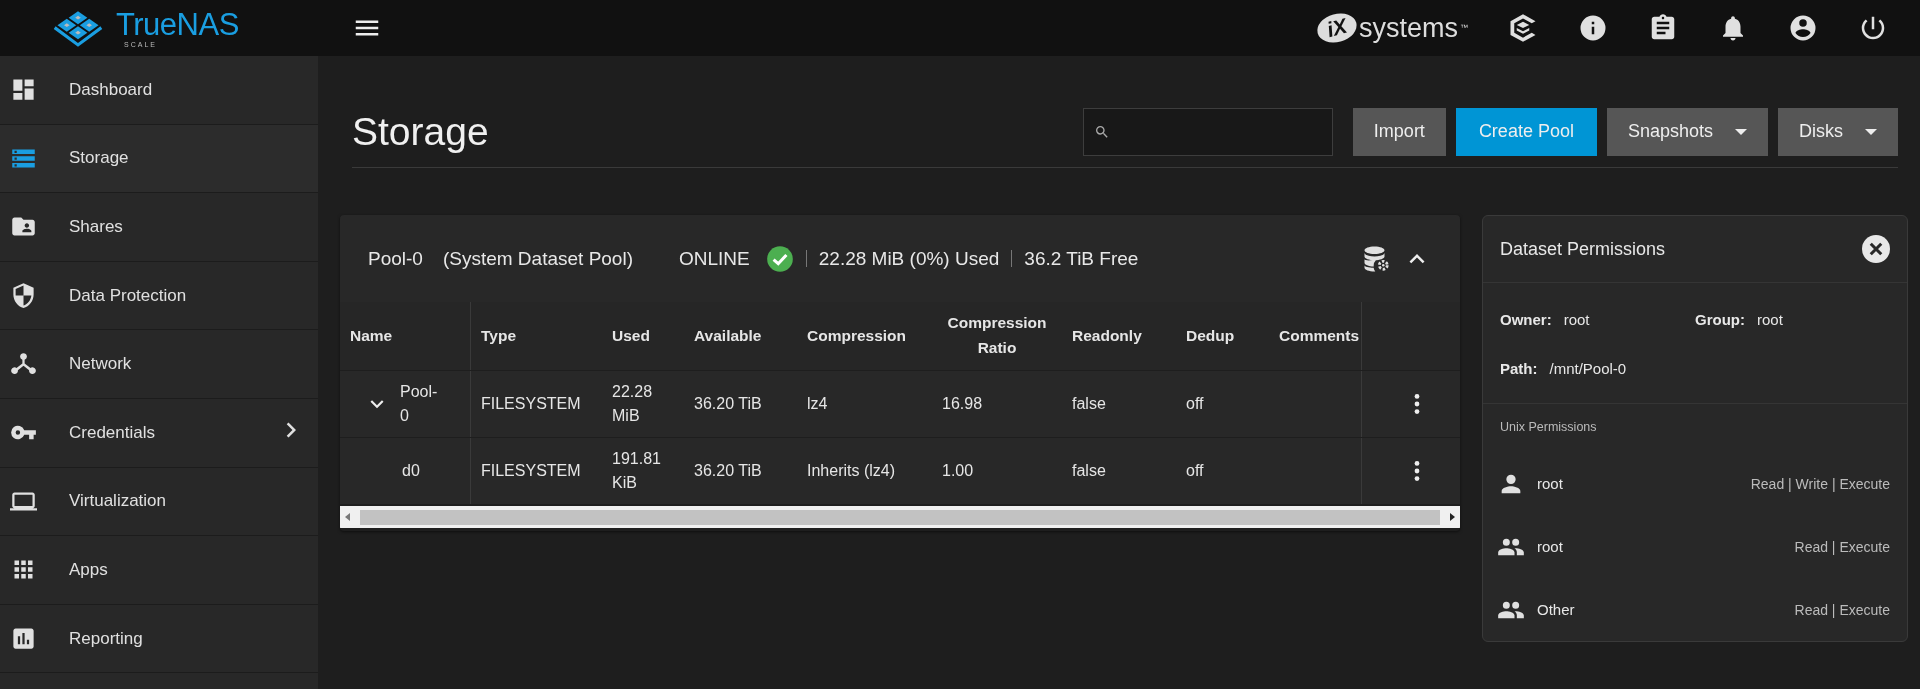  What do you see at coordinates (728, 335) in the screenshot?
I see `column-header: Available` at bounding box center [728, 335].